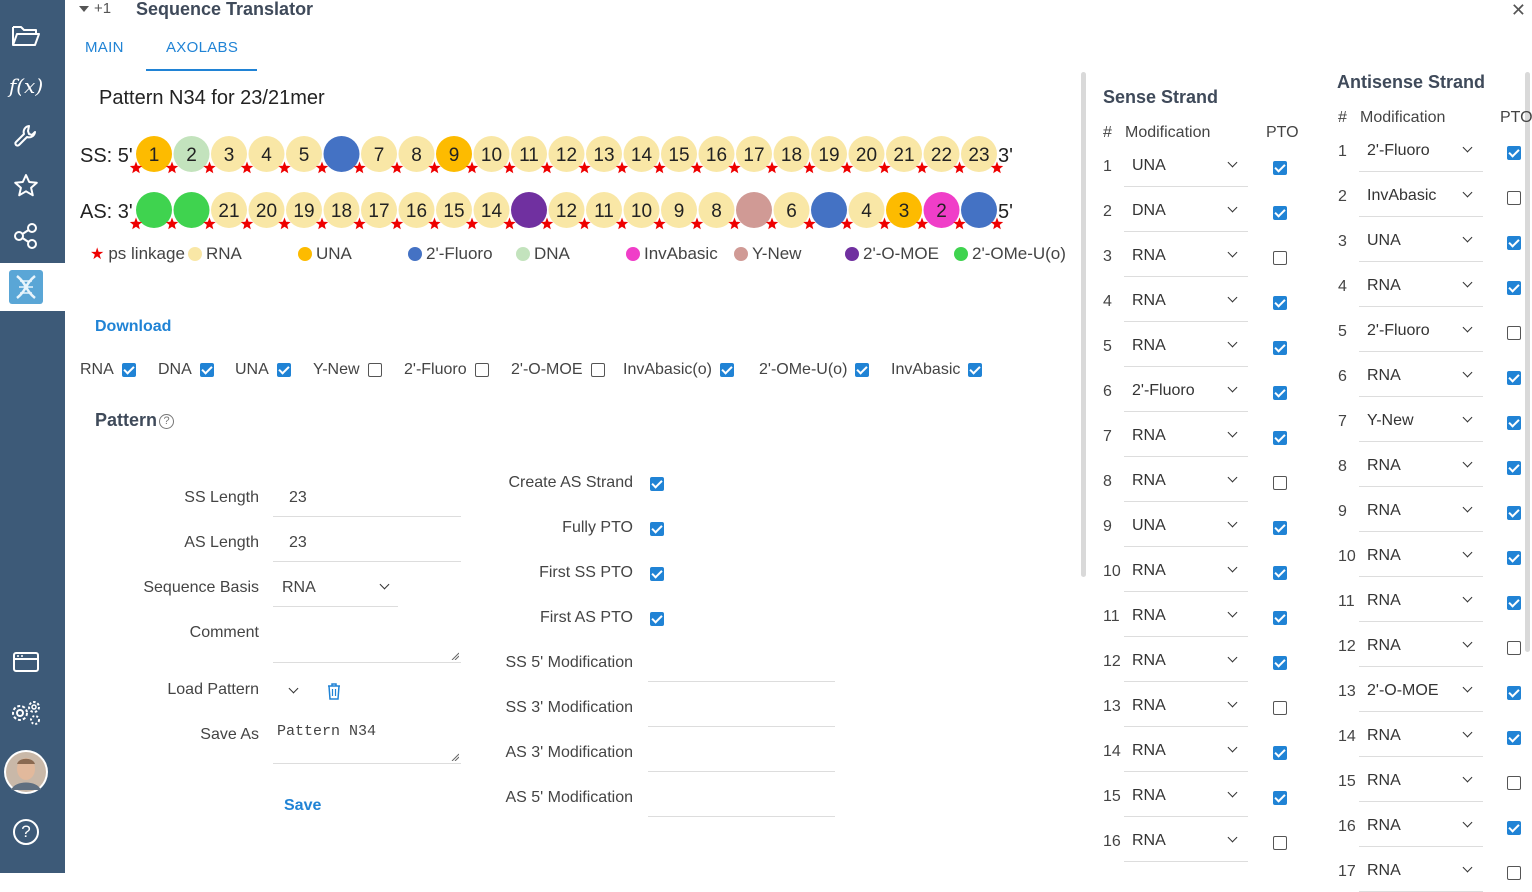 The height and width of the screenshot is (892, 1532). What do you see at coordinates (302, 806) in the screenshot?
I see `save-button: Save` at bounding box center [302, 806].